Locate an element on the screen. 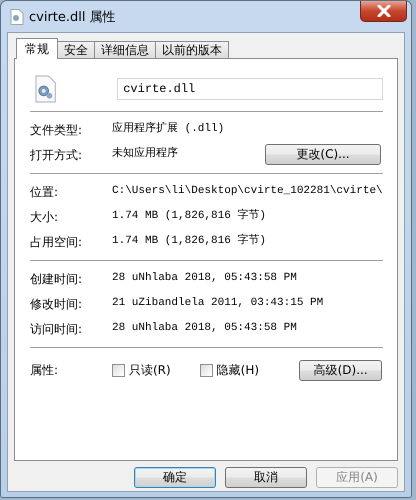 This screenshot has height=500, width=416. dialog-button: 确定 is located at coordinates (175, 477).